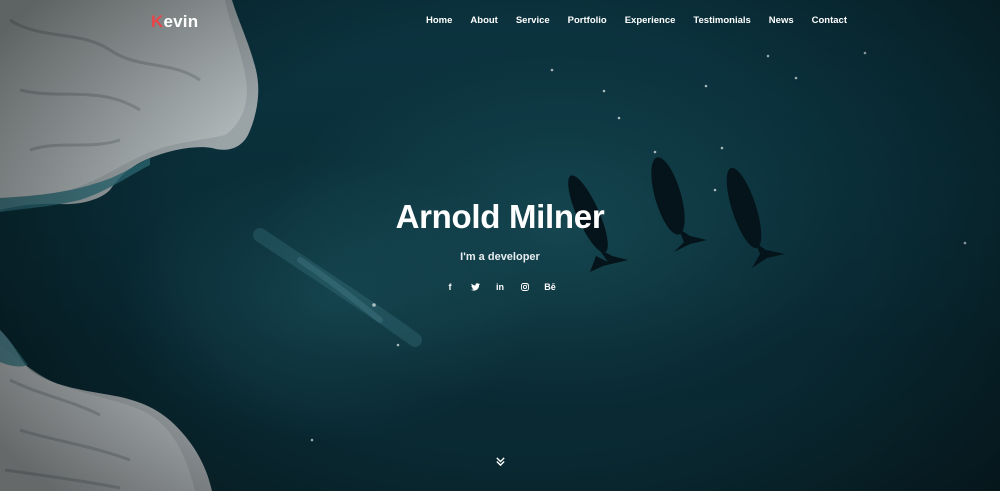 This screenshot has height=491, width=1000. Describe the element at coordinates (500, 257) in the screenshot. I see `hero-subtitle: I'm a developer` at that location.